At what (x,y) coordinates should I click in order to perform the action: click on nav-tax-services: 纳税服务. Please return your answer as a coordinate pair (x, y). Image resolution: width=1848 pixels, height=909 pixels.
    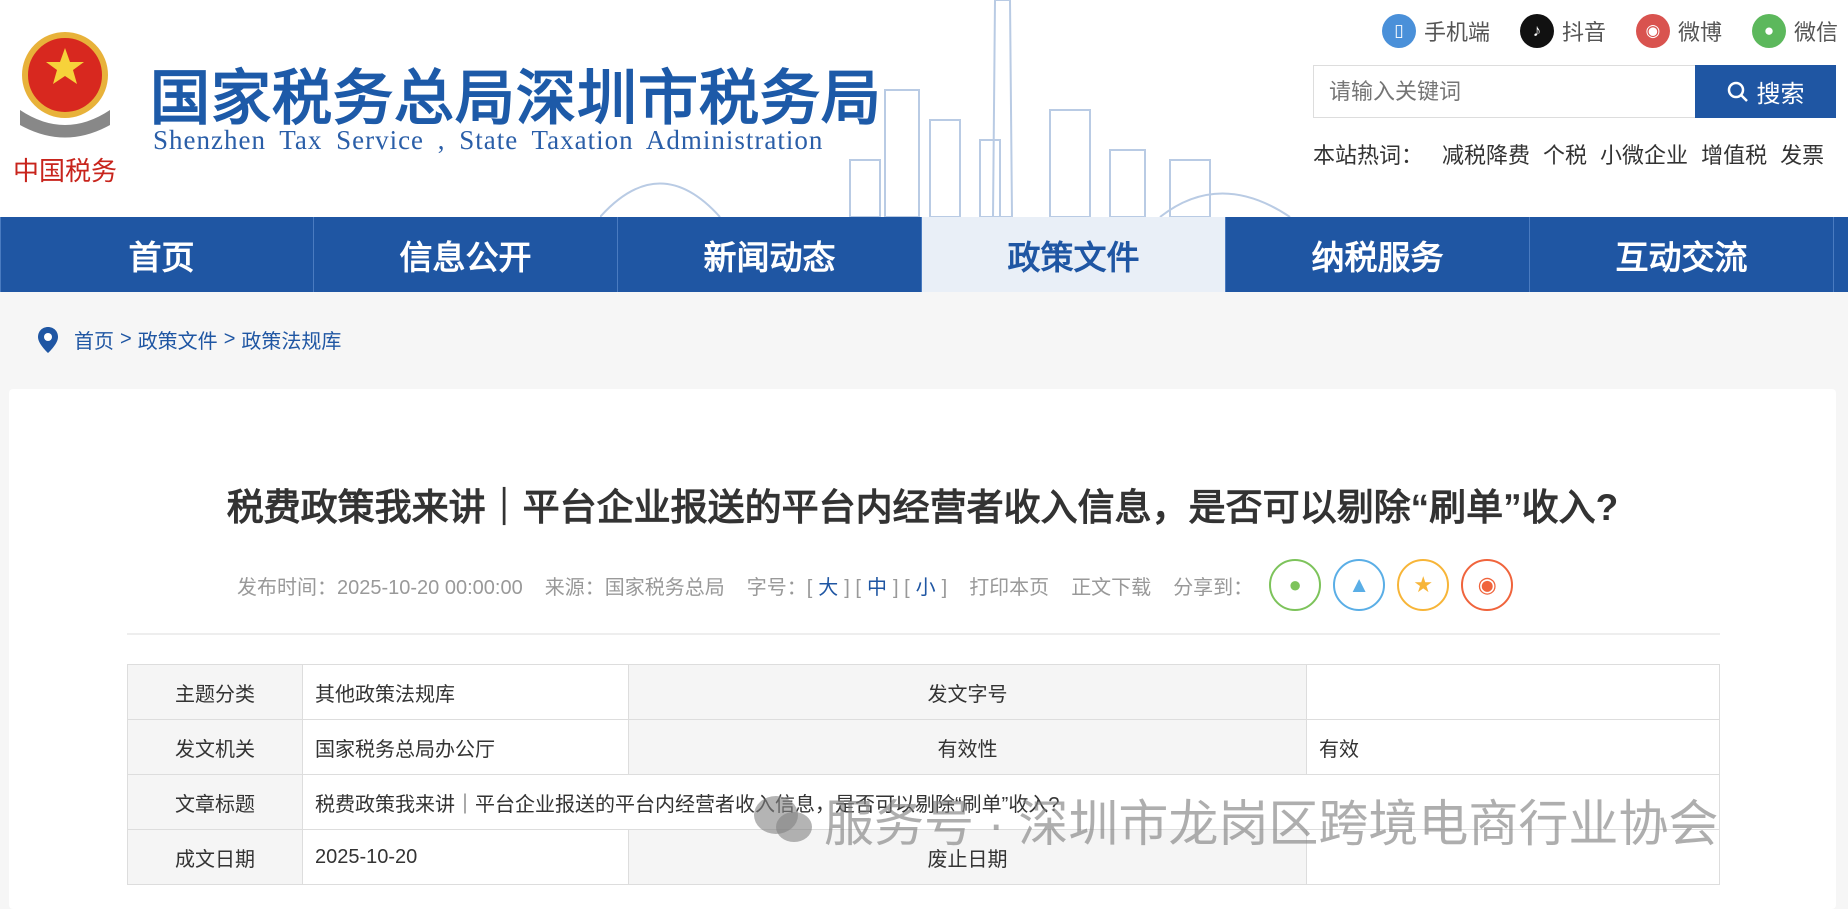
    Looking at the image, I should click on (1378, 254).